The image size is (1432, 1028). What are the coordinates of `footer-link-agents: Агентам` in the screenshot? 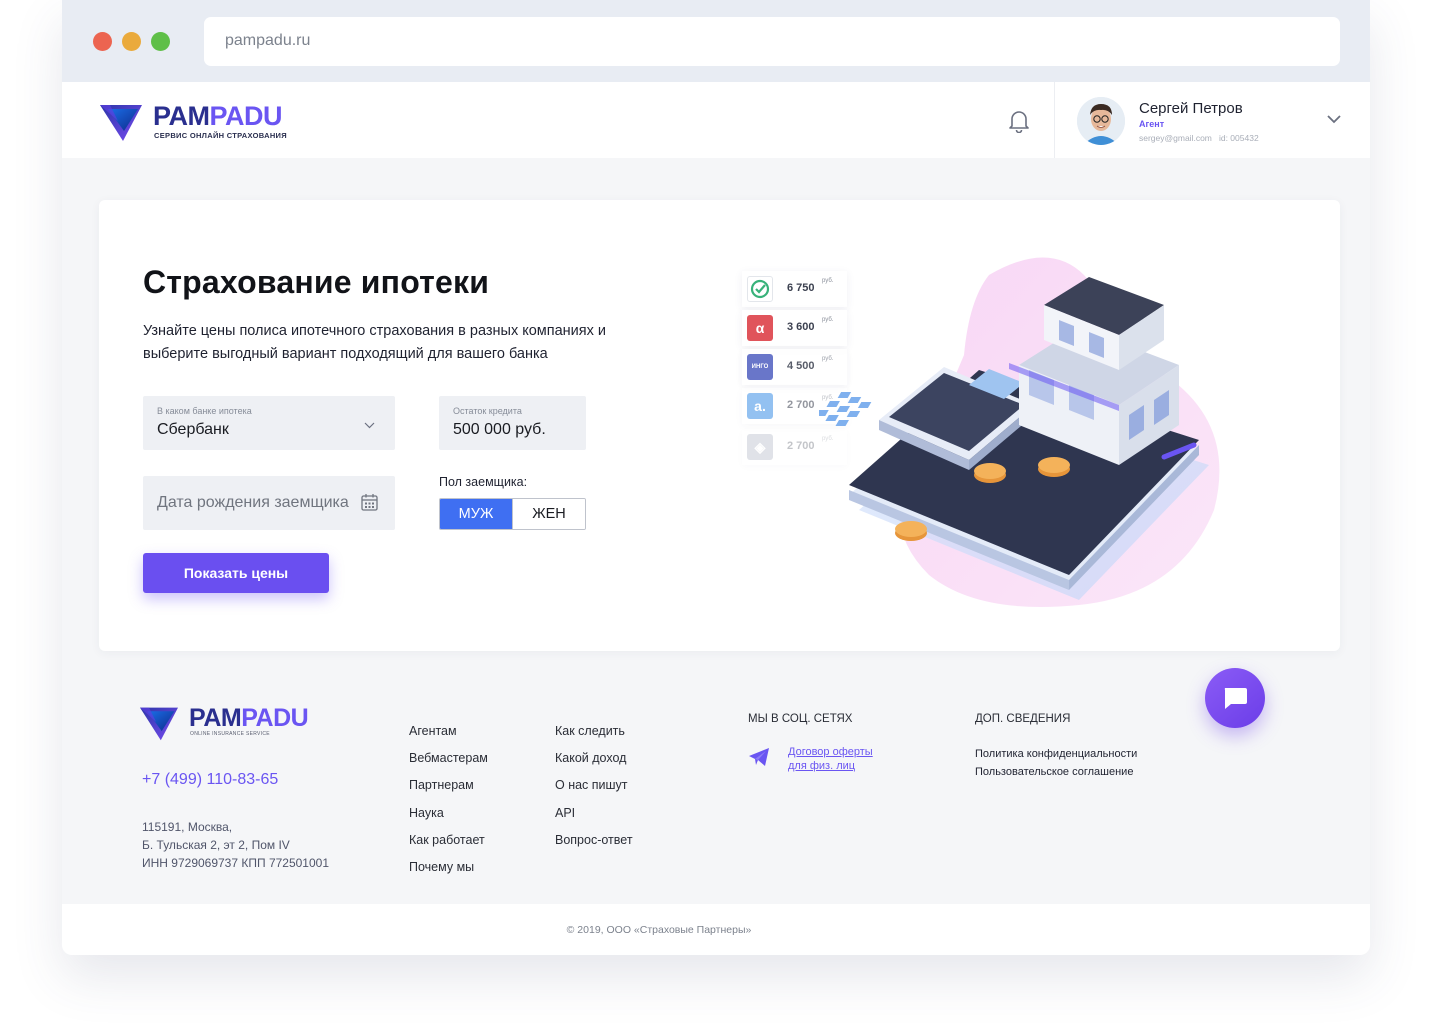 It's located at (448, 731).